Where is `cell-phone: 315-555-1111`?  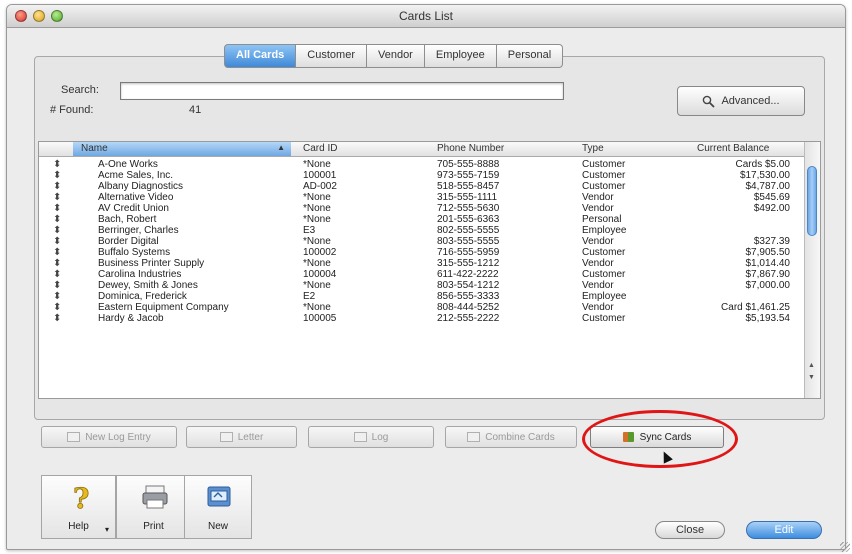 cell-phone: 315-555-1111 is located at coordinates (467, 197).